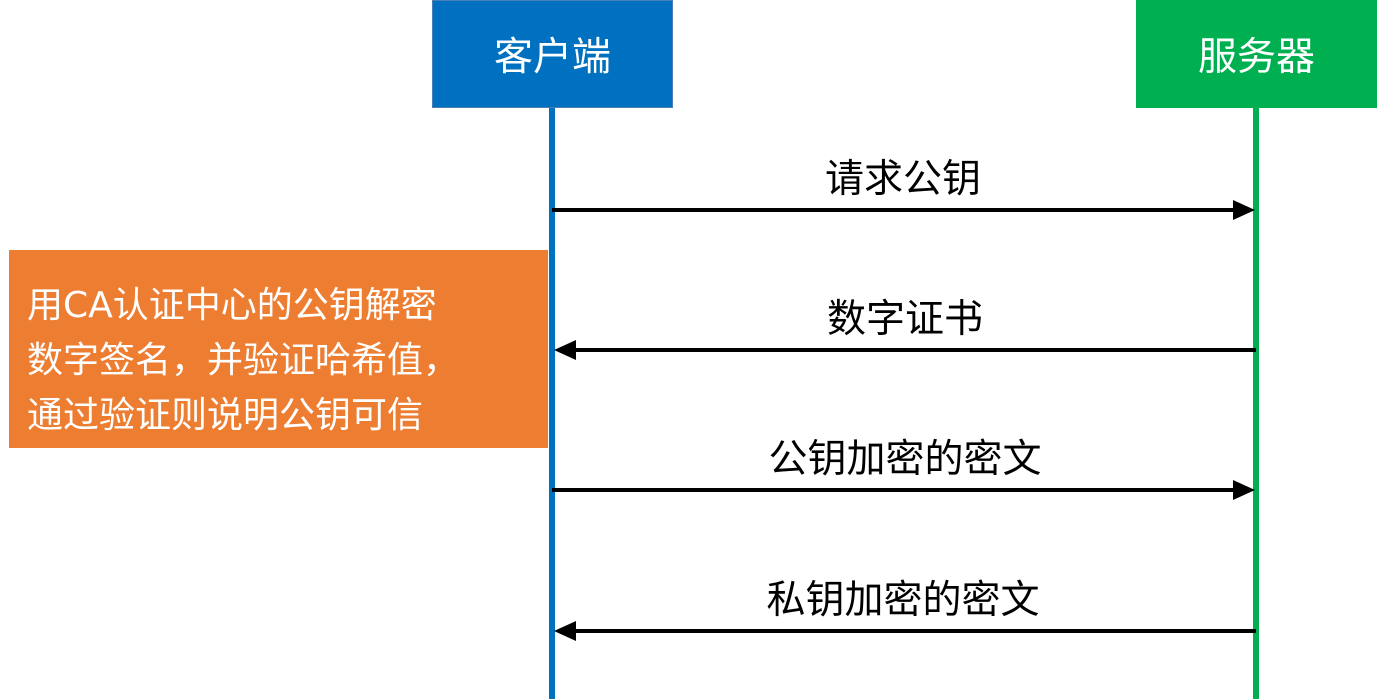  Describe the element at coordinates (905, 319) in the screenshot. I see `message-label-certificate: 数字证书` at that location.